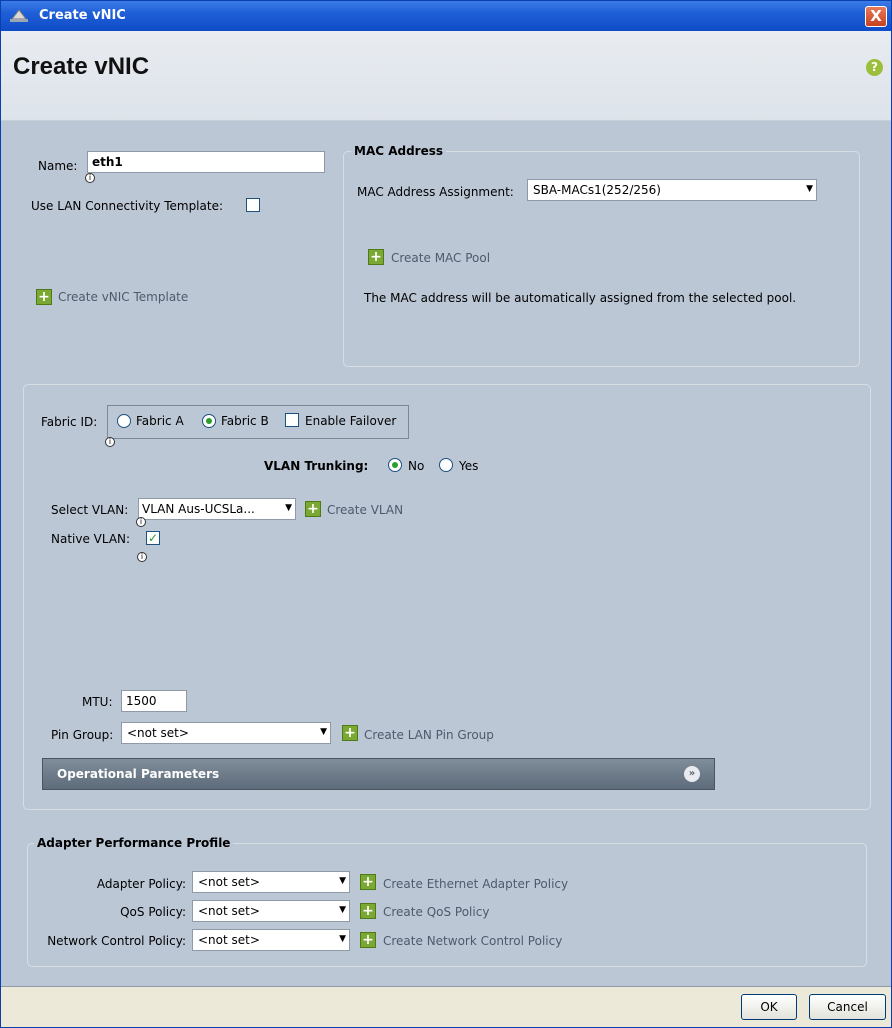  Describe the element at coordinates (436, 912) in the screenshot. I see `create-qos-policy-link: Create QoS Policy` at that location.